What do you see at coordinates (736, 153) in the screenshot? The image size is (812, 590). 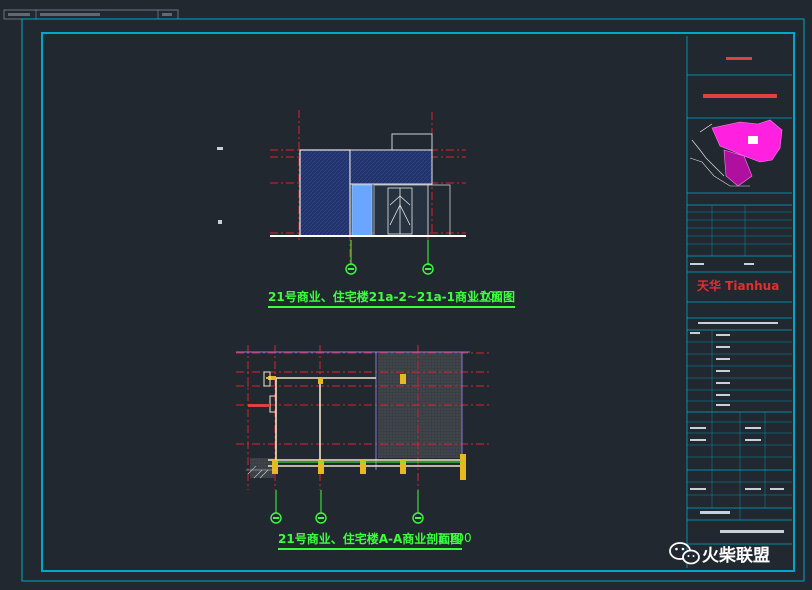 I see `site-key-plan` at bounding box center [736, 153].